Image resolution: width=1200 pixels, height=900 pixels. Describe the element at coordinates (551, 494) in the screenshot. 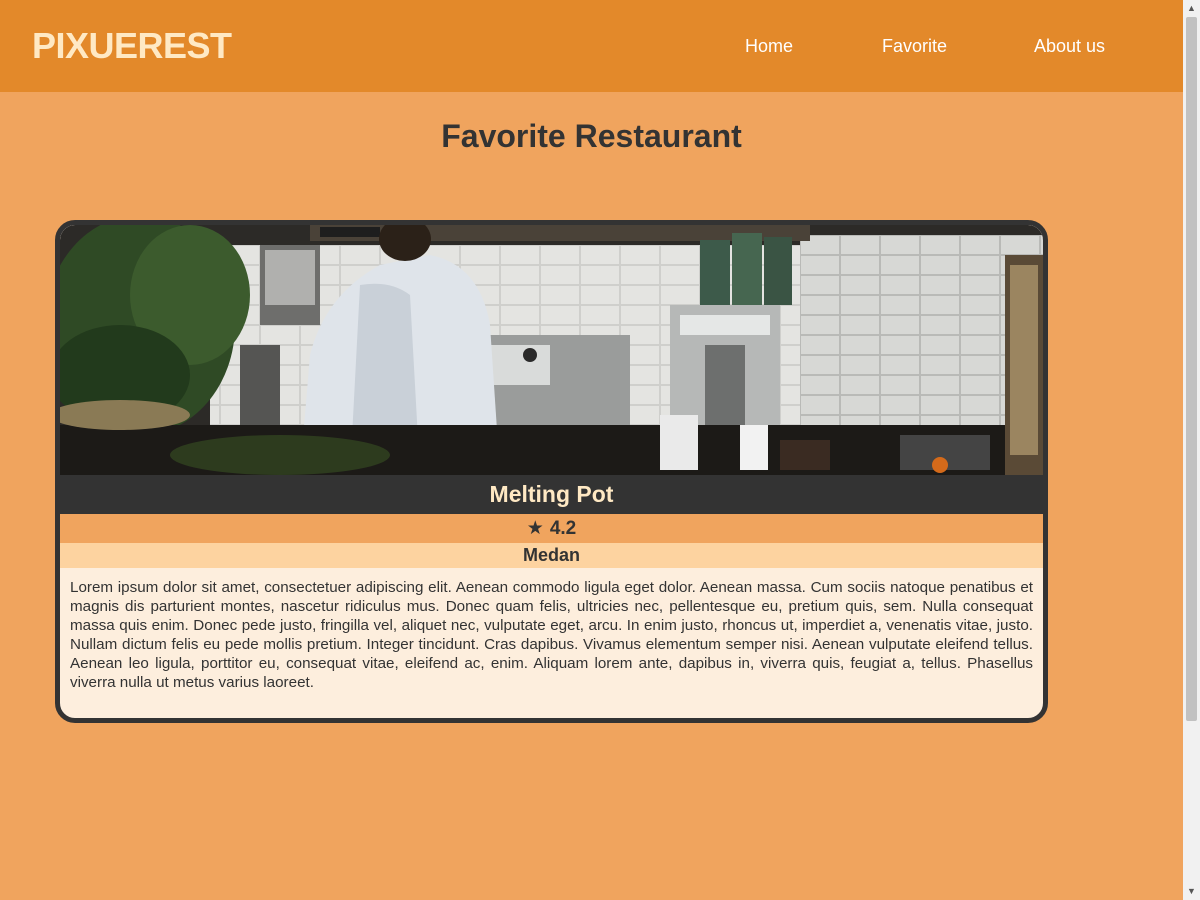

I see `restaurant-name: Melting Pot` at that location.